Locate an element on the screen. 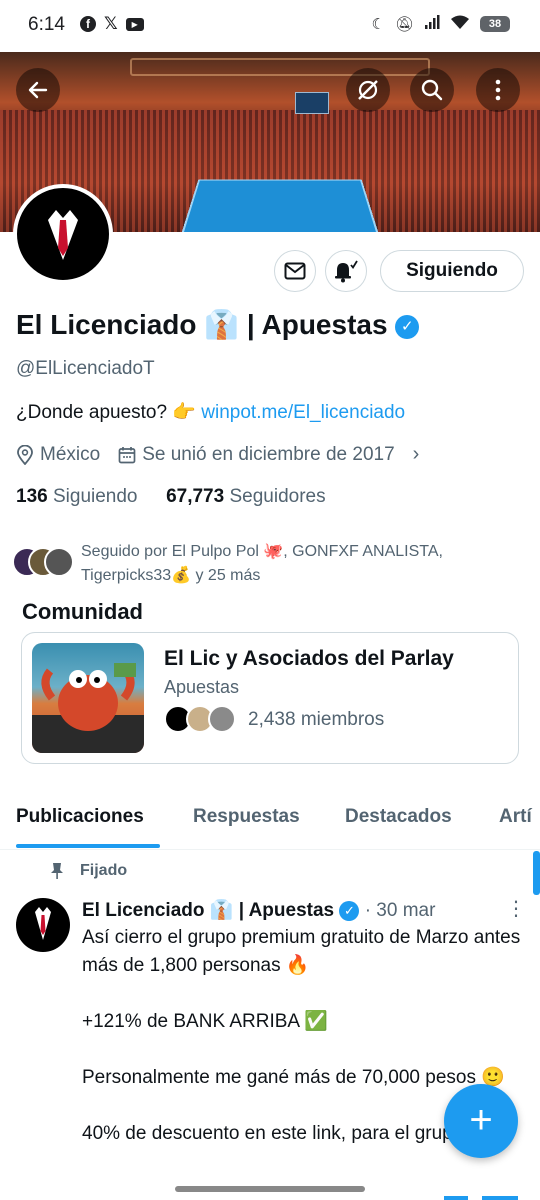 This screenshot has width=540, height=1200. tab-highlights: Destacados is located at coordinates (398, 817).